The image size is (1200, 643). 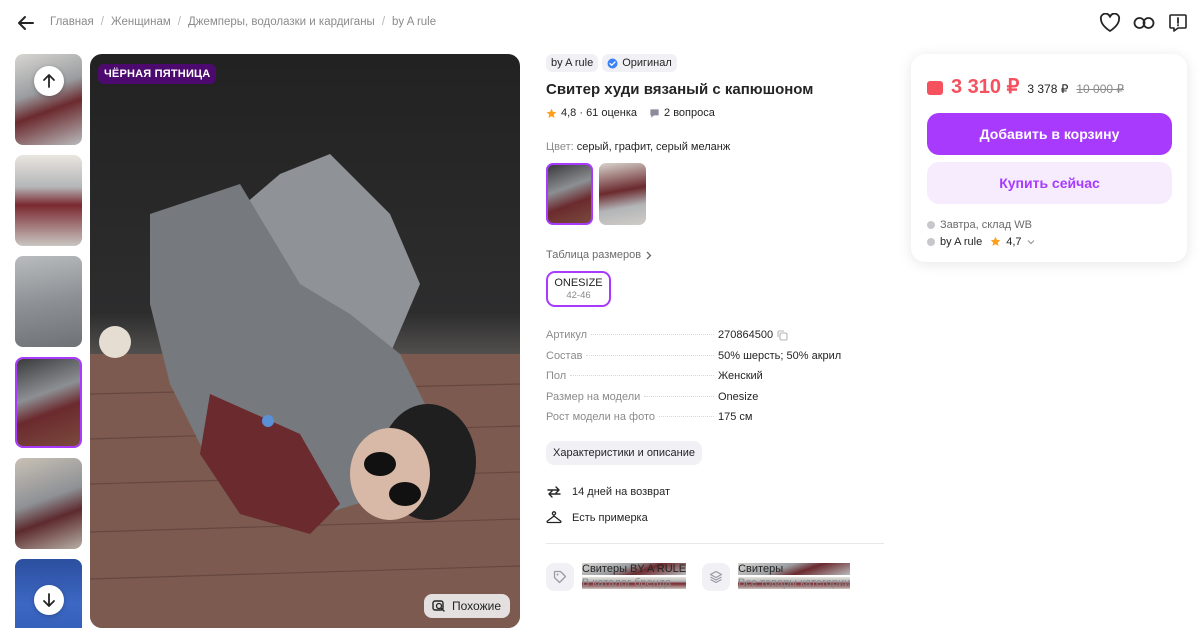 I want to click on seller-row: by A rule 4,7, so click(x=1049, y=241).